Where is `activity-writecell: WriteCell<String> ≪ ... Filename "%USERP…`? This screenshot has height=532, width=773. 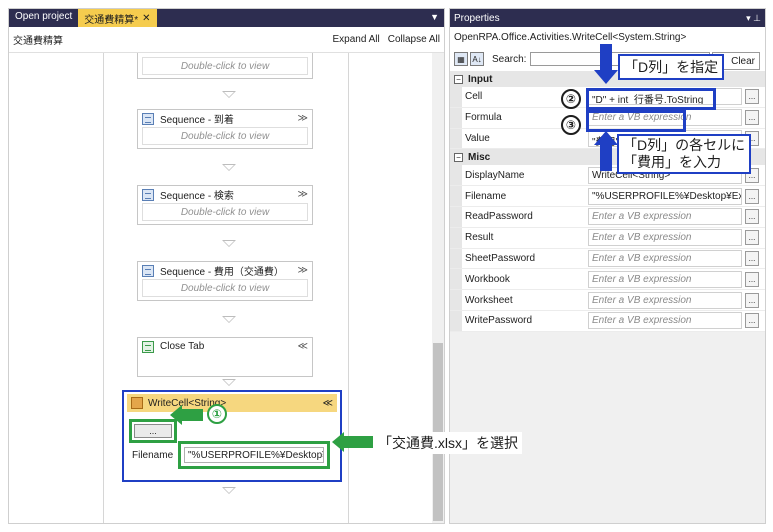
activity-writecell: WriteCell<String> ≪ ... Filename "%USERP… is located at coordinates (232, 436).